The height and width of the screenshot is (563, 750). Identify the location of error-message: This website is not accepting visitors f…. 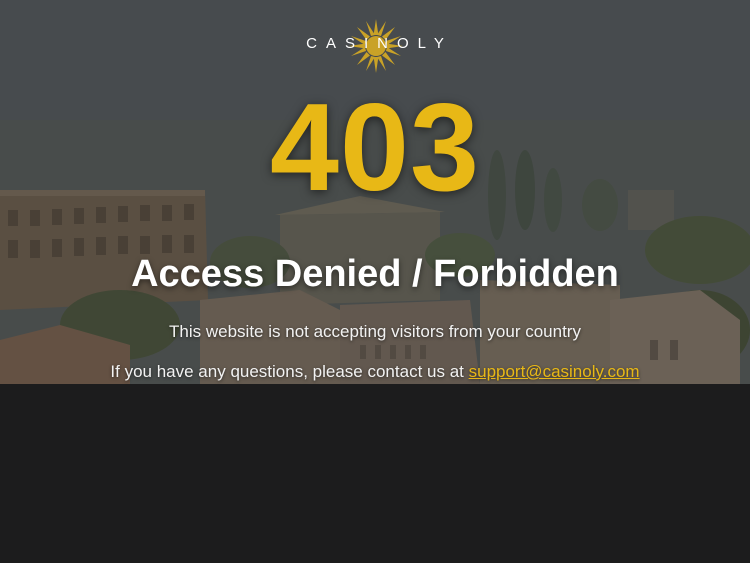
(375, 331).